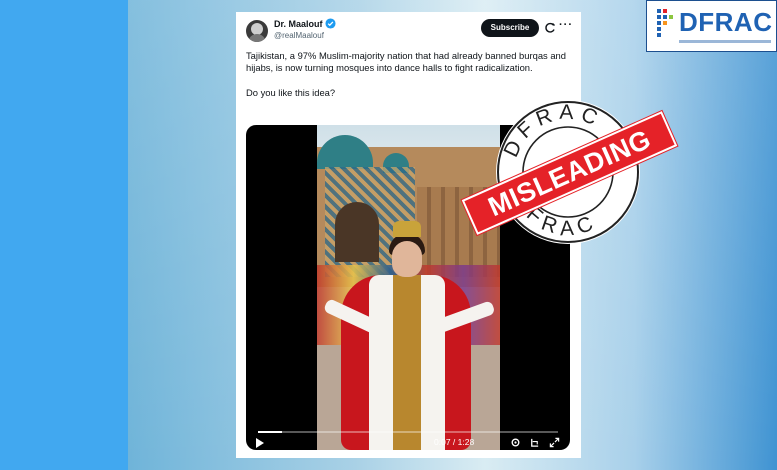 The height and width of the screenshot is (470, 777). I want to click on loop-icon, so click(534, 442).